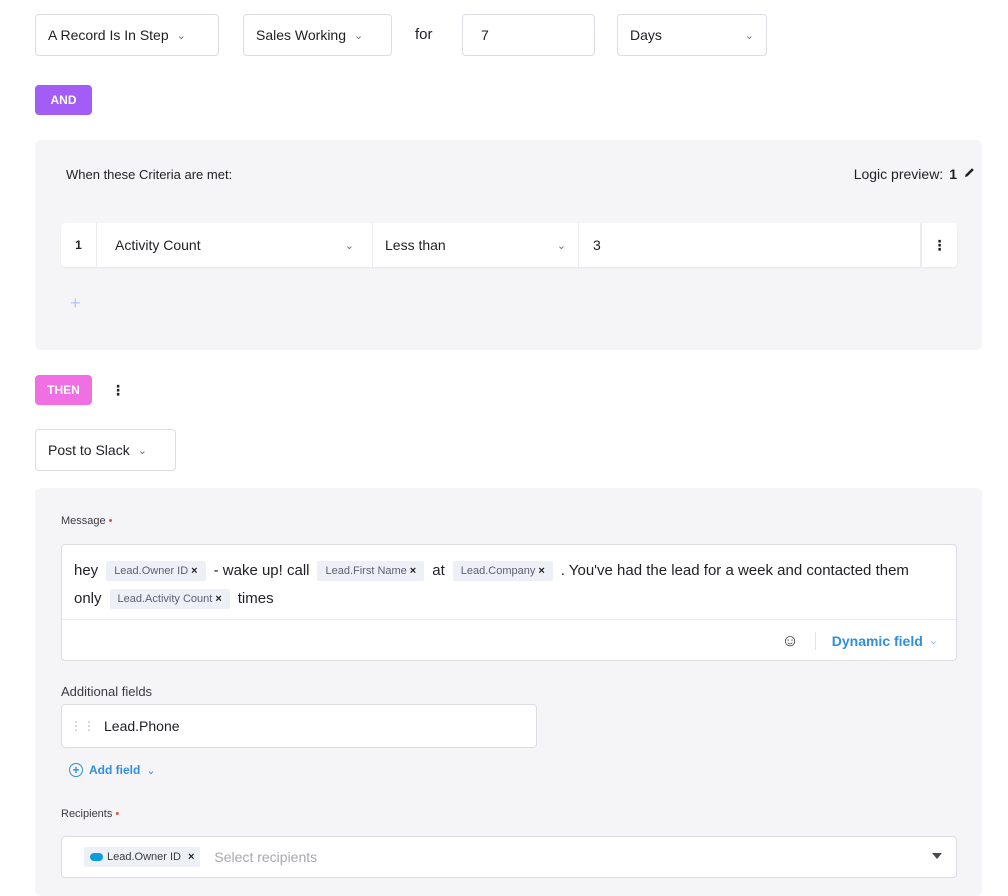 This screenshot has width=1008, height=896. Describe the element at coordinates (815, 640) in the screenshot. I see `divider` at that location.